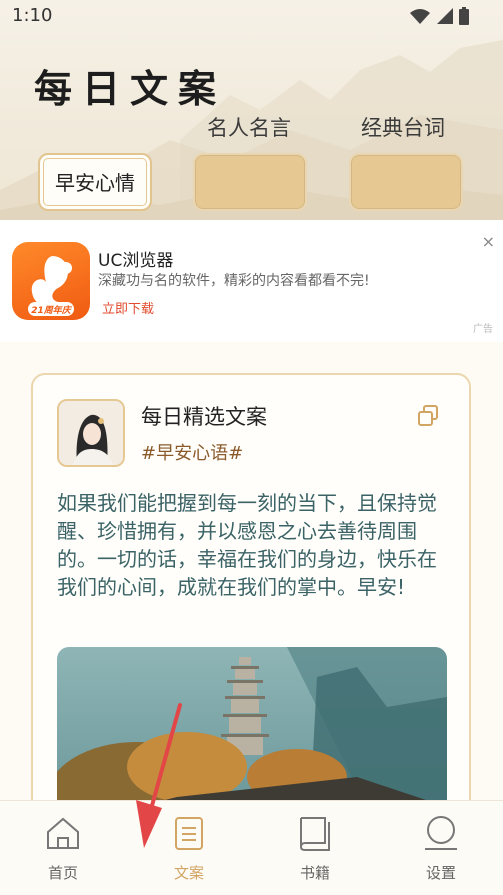 Image resolution: width=503 pixels, height=895 pixels. I want to click on card-tag: #早安心语#, so click(192, 453).